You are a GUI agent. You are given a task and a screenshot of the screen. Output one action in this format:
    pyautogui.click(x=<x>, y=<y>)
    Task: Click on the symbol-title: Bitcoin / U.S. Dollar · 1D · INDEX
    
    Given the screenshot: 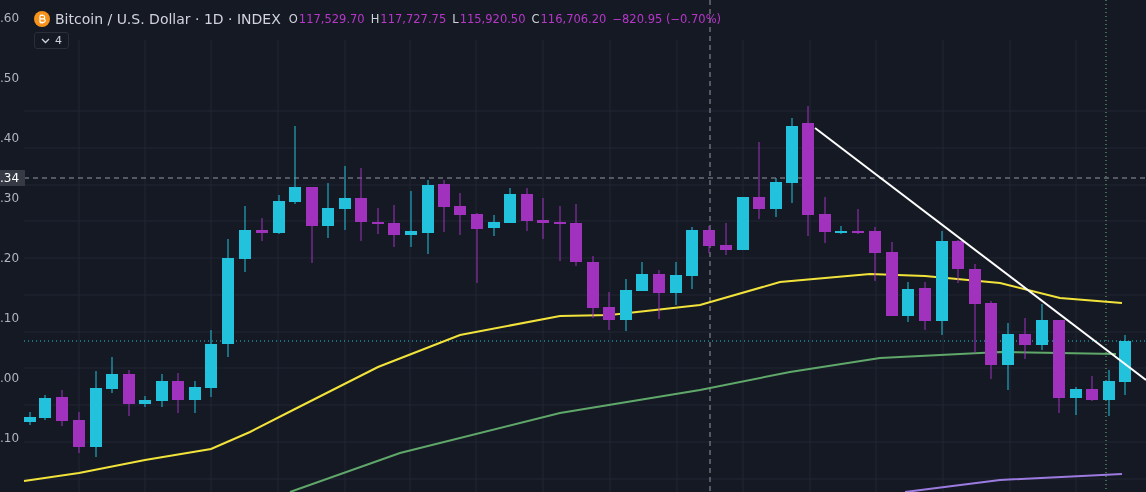 What is the action you would take?
    pyautogui.click(x=168, y=19)
    